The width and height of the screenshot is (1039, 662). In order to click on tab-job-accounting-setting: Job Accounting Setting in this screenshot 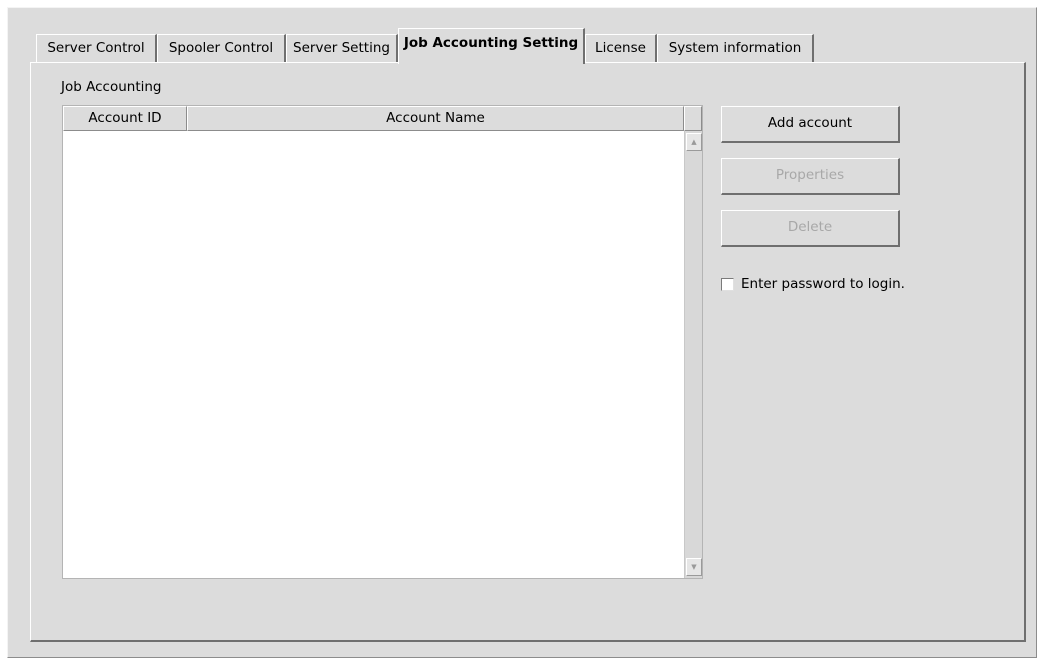, I will do `click(491, 46)`.